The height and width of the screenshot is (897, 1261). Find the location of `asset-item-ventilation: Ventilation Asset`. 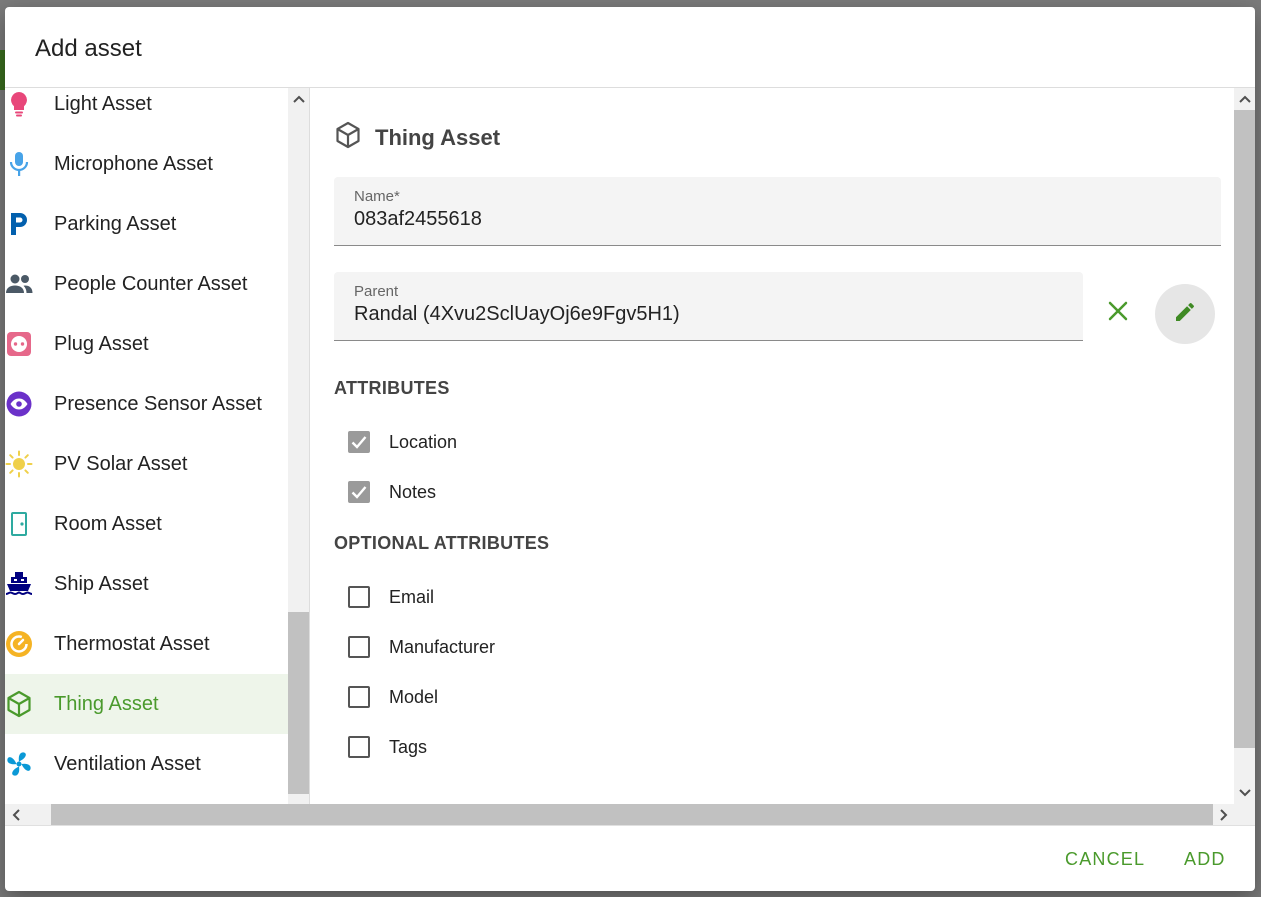

asset-item-ventilation: Ventilation Asset is located at coordinates (146, 764).